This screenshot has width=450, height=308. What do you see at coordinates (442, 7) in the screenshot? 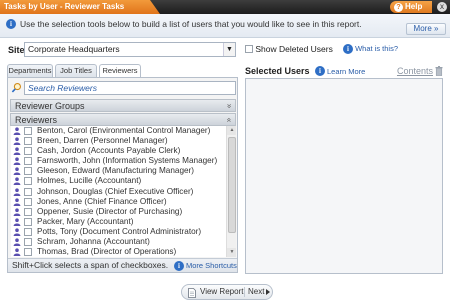
I see `close-button: x` at bounding box center [442, 7].